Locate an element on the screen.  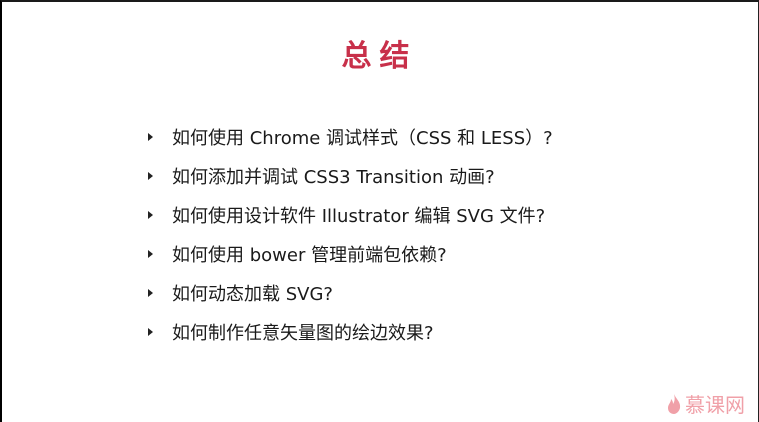
flame-icon is located at coordinates (674, 403).